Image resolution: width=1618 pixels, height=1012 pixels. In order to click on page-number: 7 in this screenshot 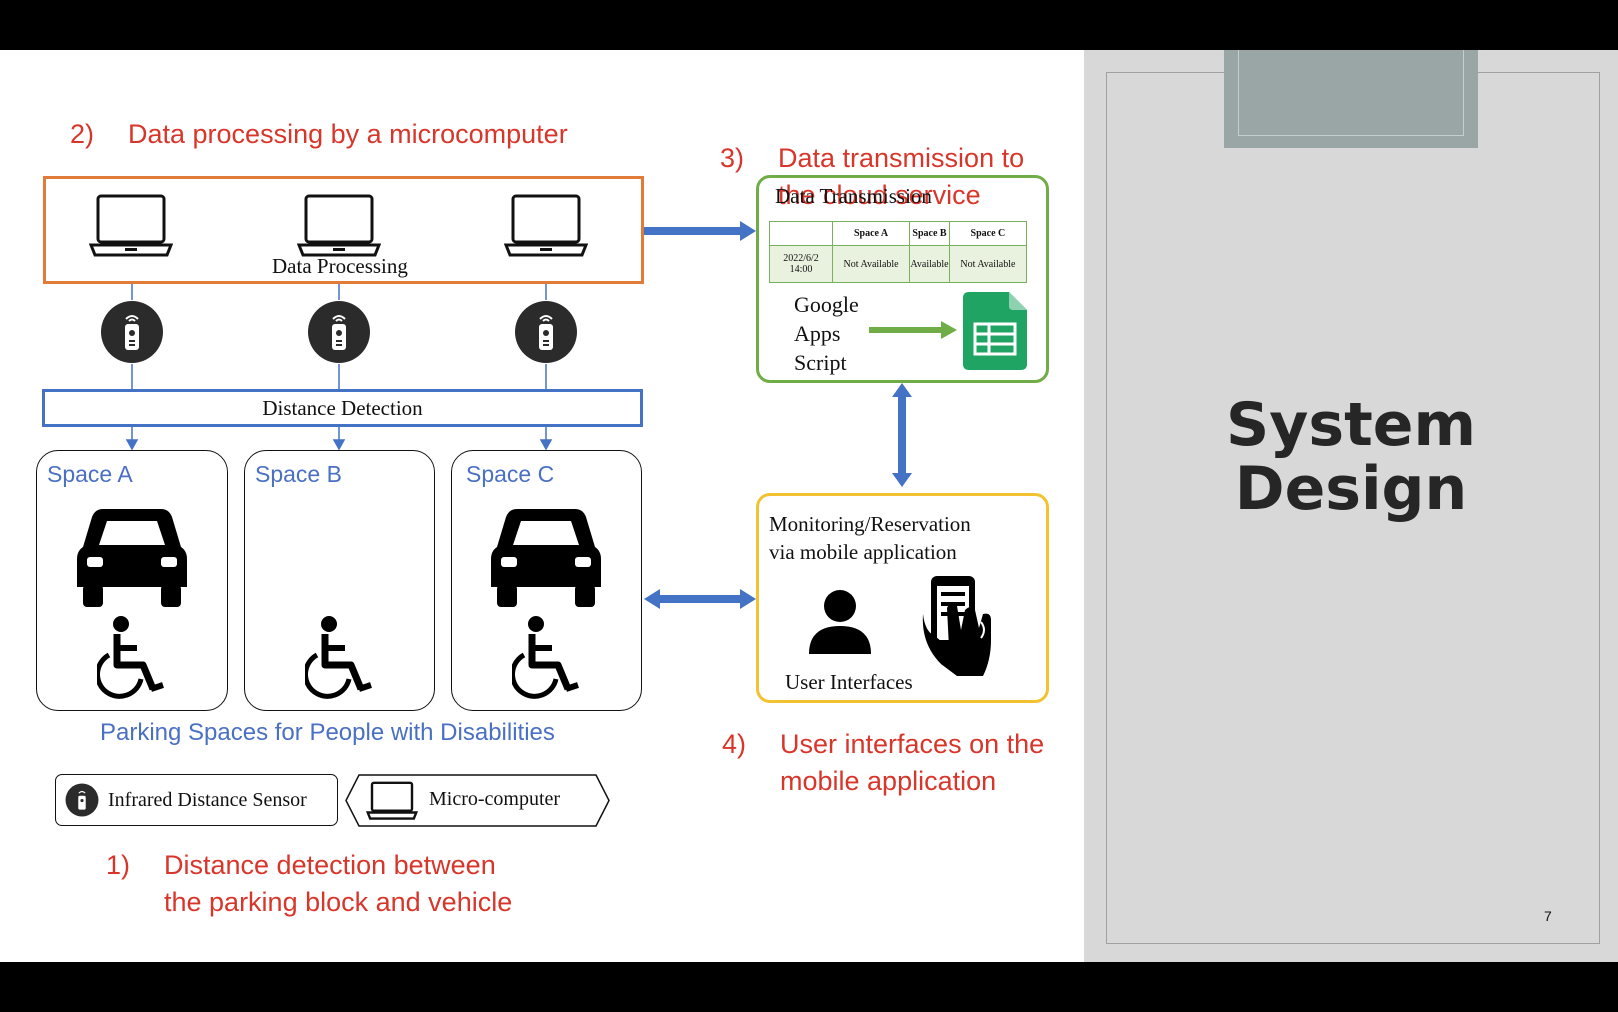, I will do `click(1548, 916)`.